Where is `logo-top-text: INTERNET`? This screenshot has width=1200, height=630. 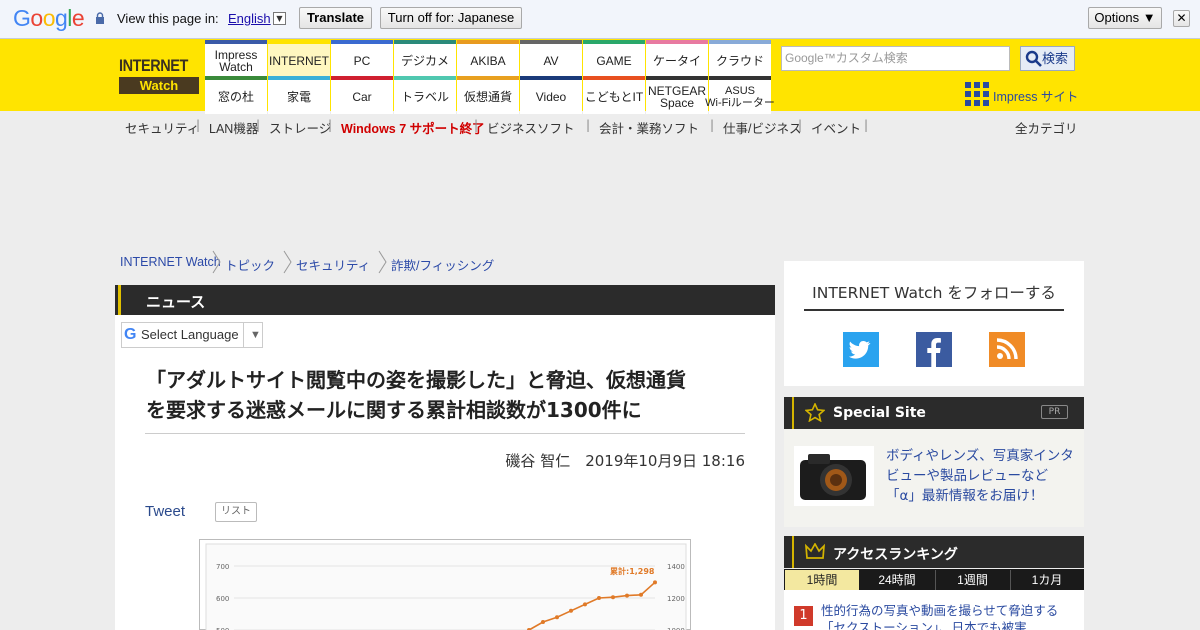 logo-top-text: INTERNET is located at coordinates (153, 65).